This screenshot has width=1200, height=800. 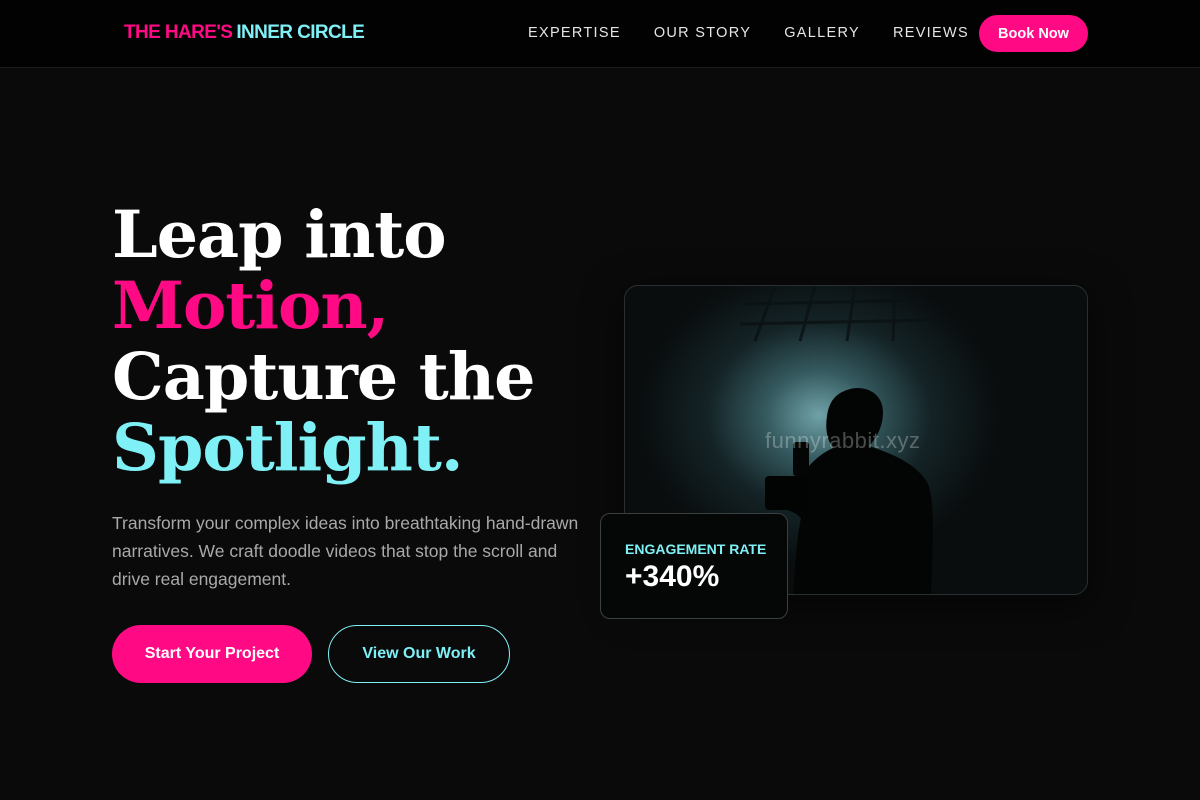 I want to click on nav-link-gallery: GALLERY, so click(x=822, y=33).